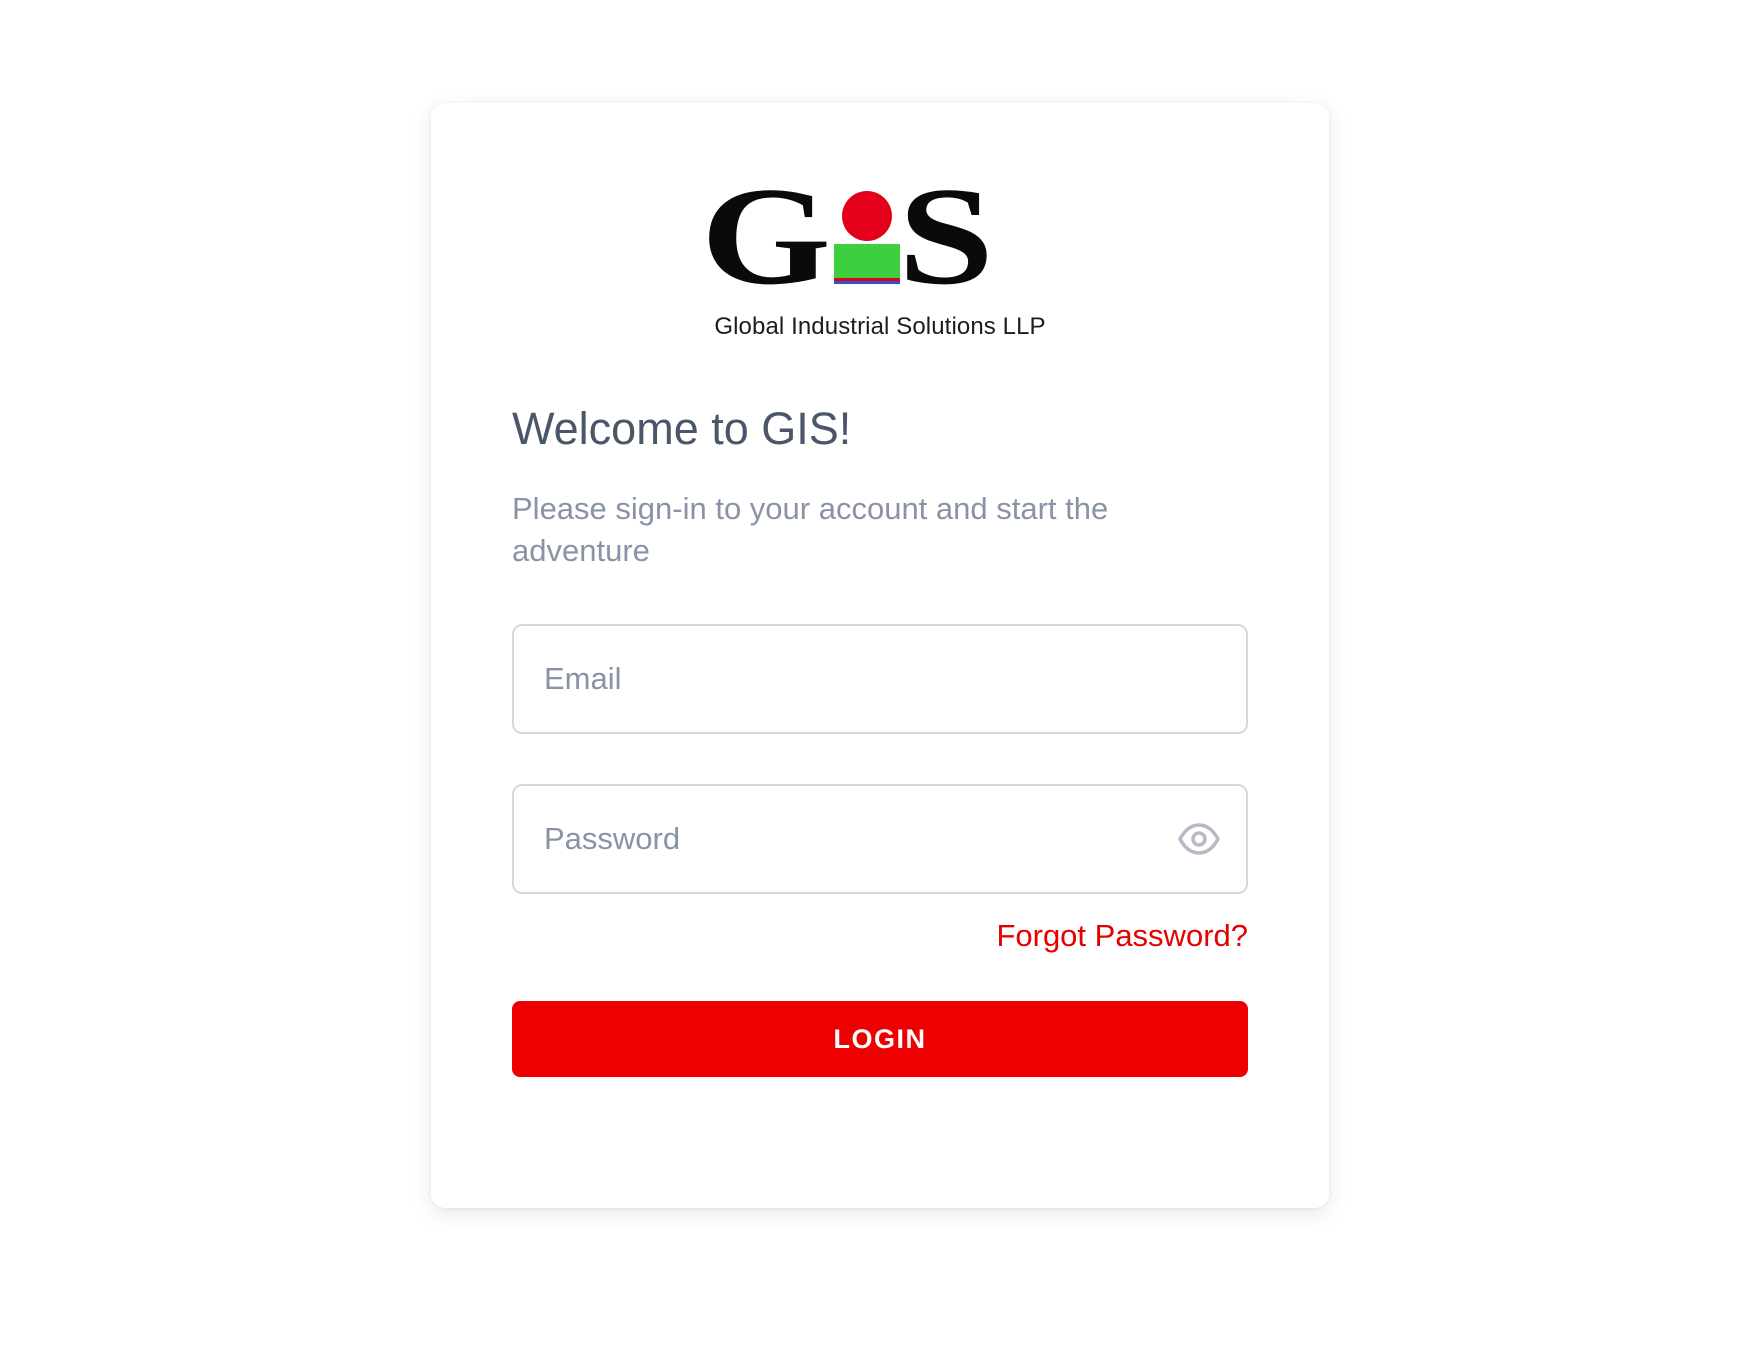  What do you see at coordinates (847, 243) in the screenshot?
I see `gis-logo-mark: G S` at bounding box center [847, 243].